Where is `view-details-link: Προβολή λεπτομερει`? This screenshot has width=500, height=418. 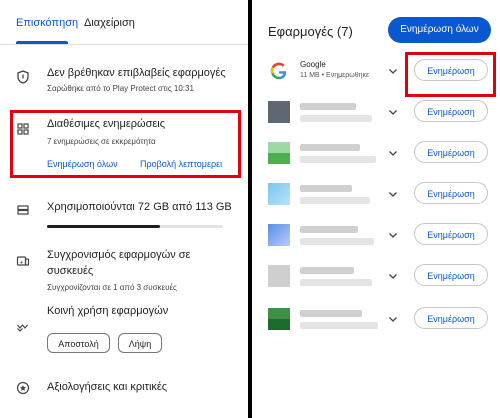 view-details-link: Προβολή λεπτομερει is located at coordinates (188, 164).